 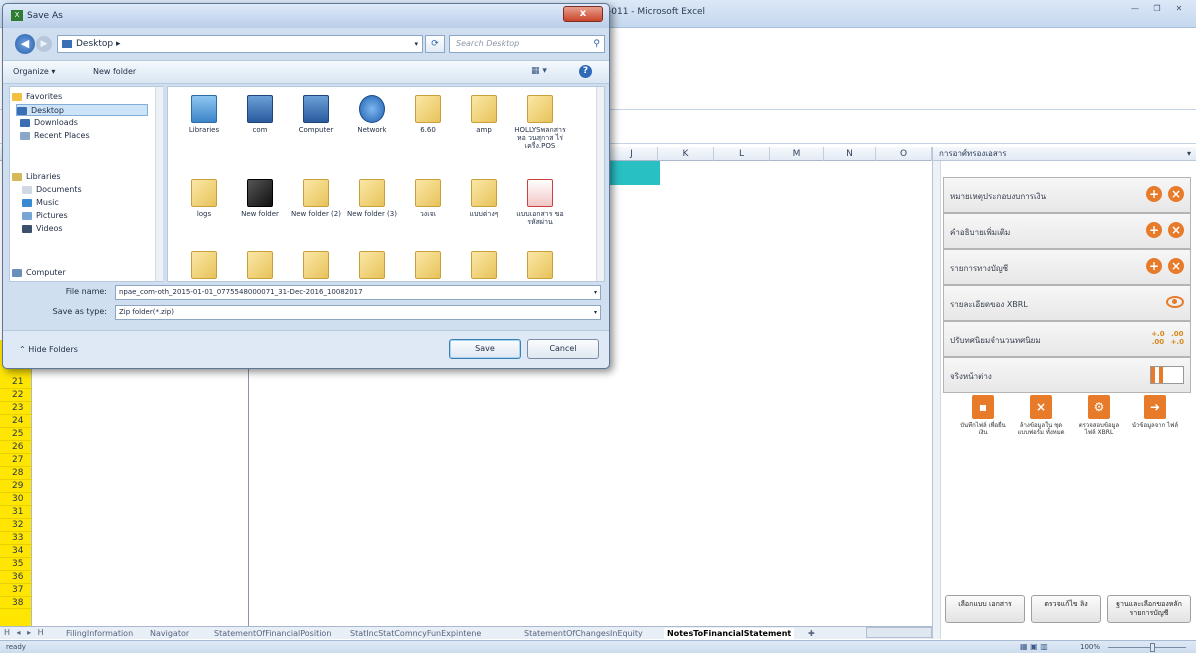 What do you see at coordinates (811, 633) in the screenshot?
I see `insert-sheet-icon: ✚` at bounding box center [811, 633].